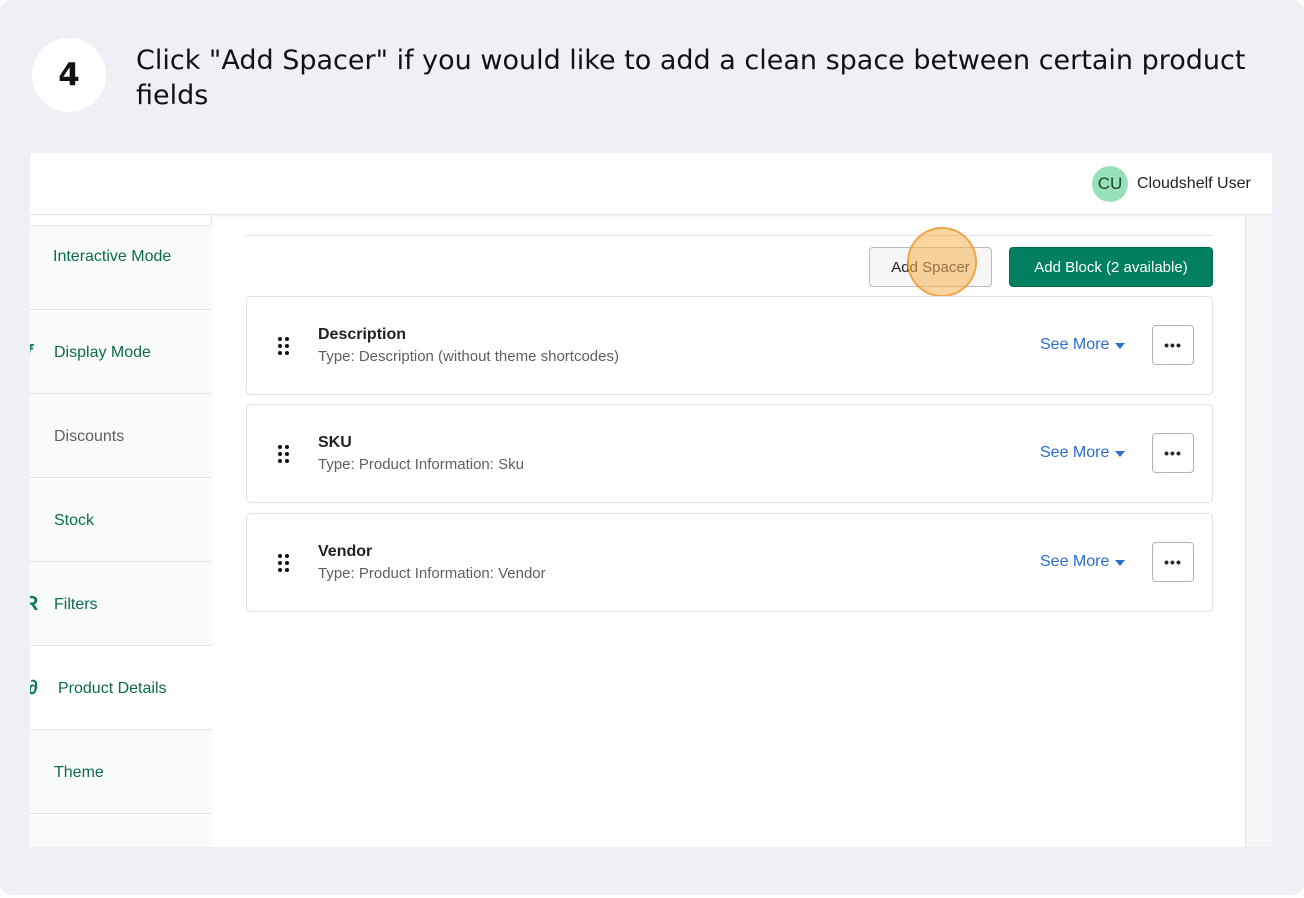 The width and height of the screenshot is (1304, 898). I want to click on sidebar-item-label: Theme, so click(79, 772).